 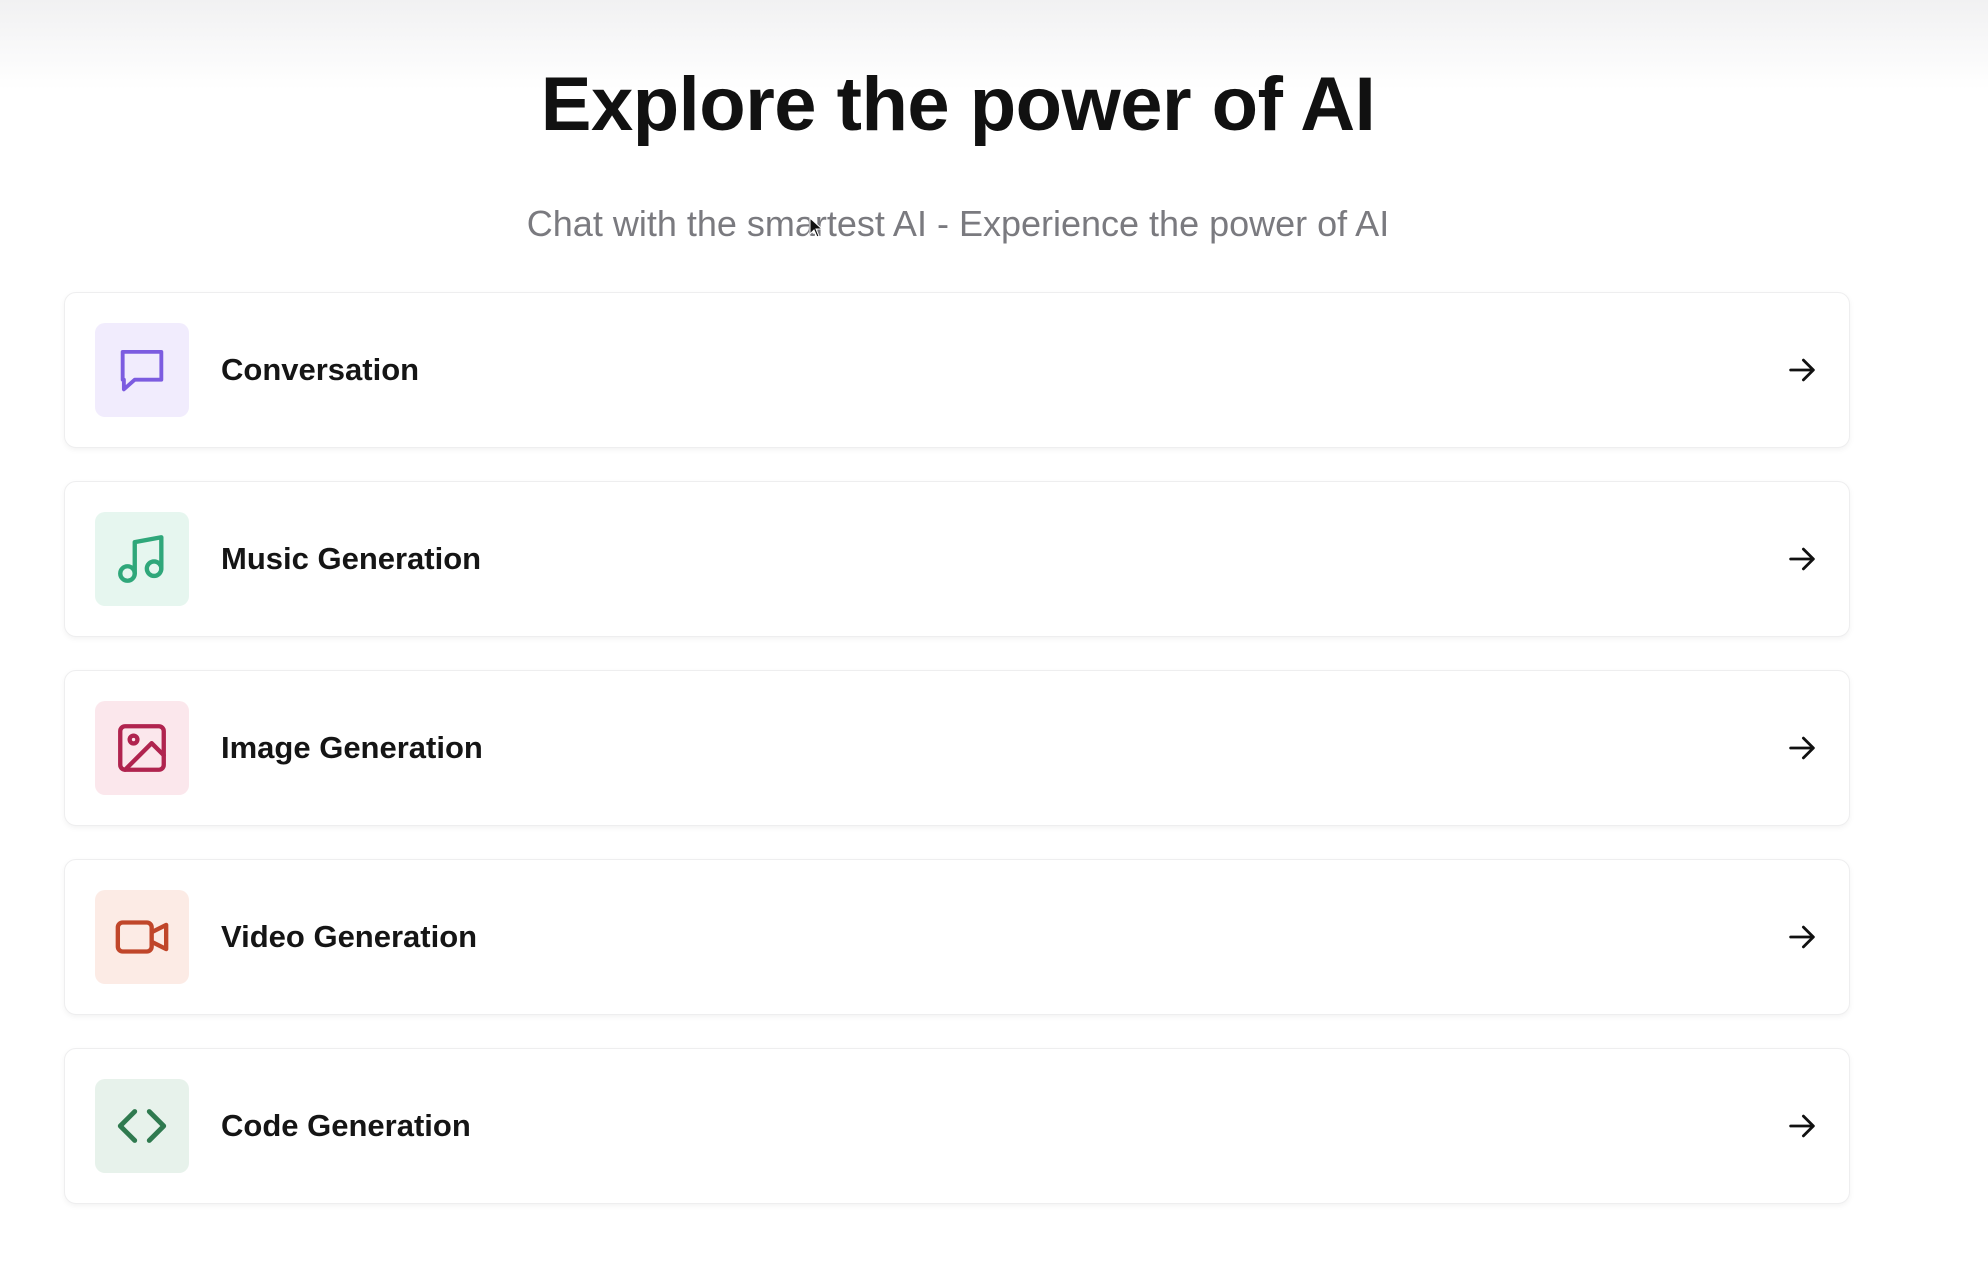 I want to click on chat-bubble-icon, so click(x=142, y=370).